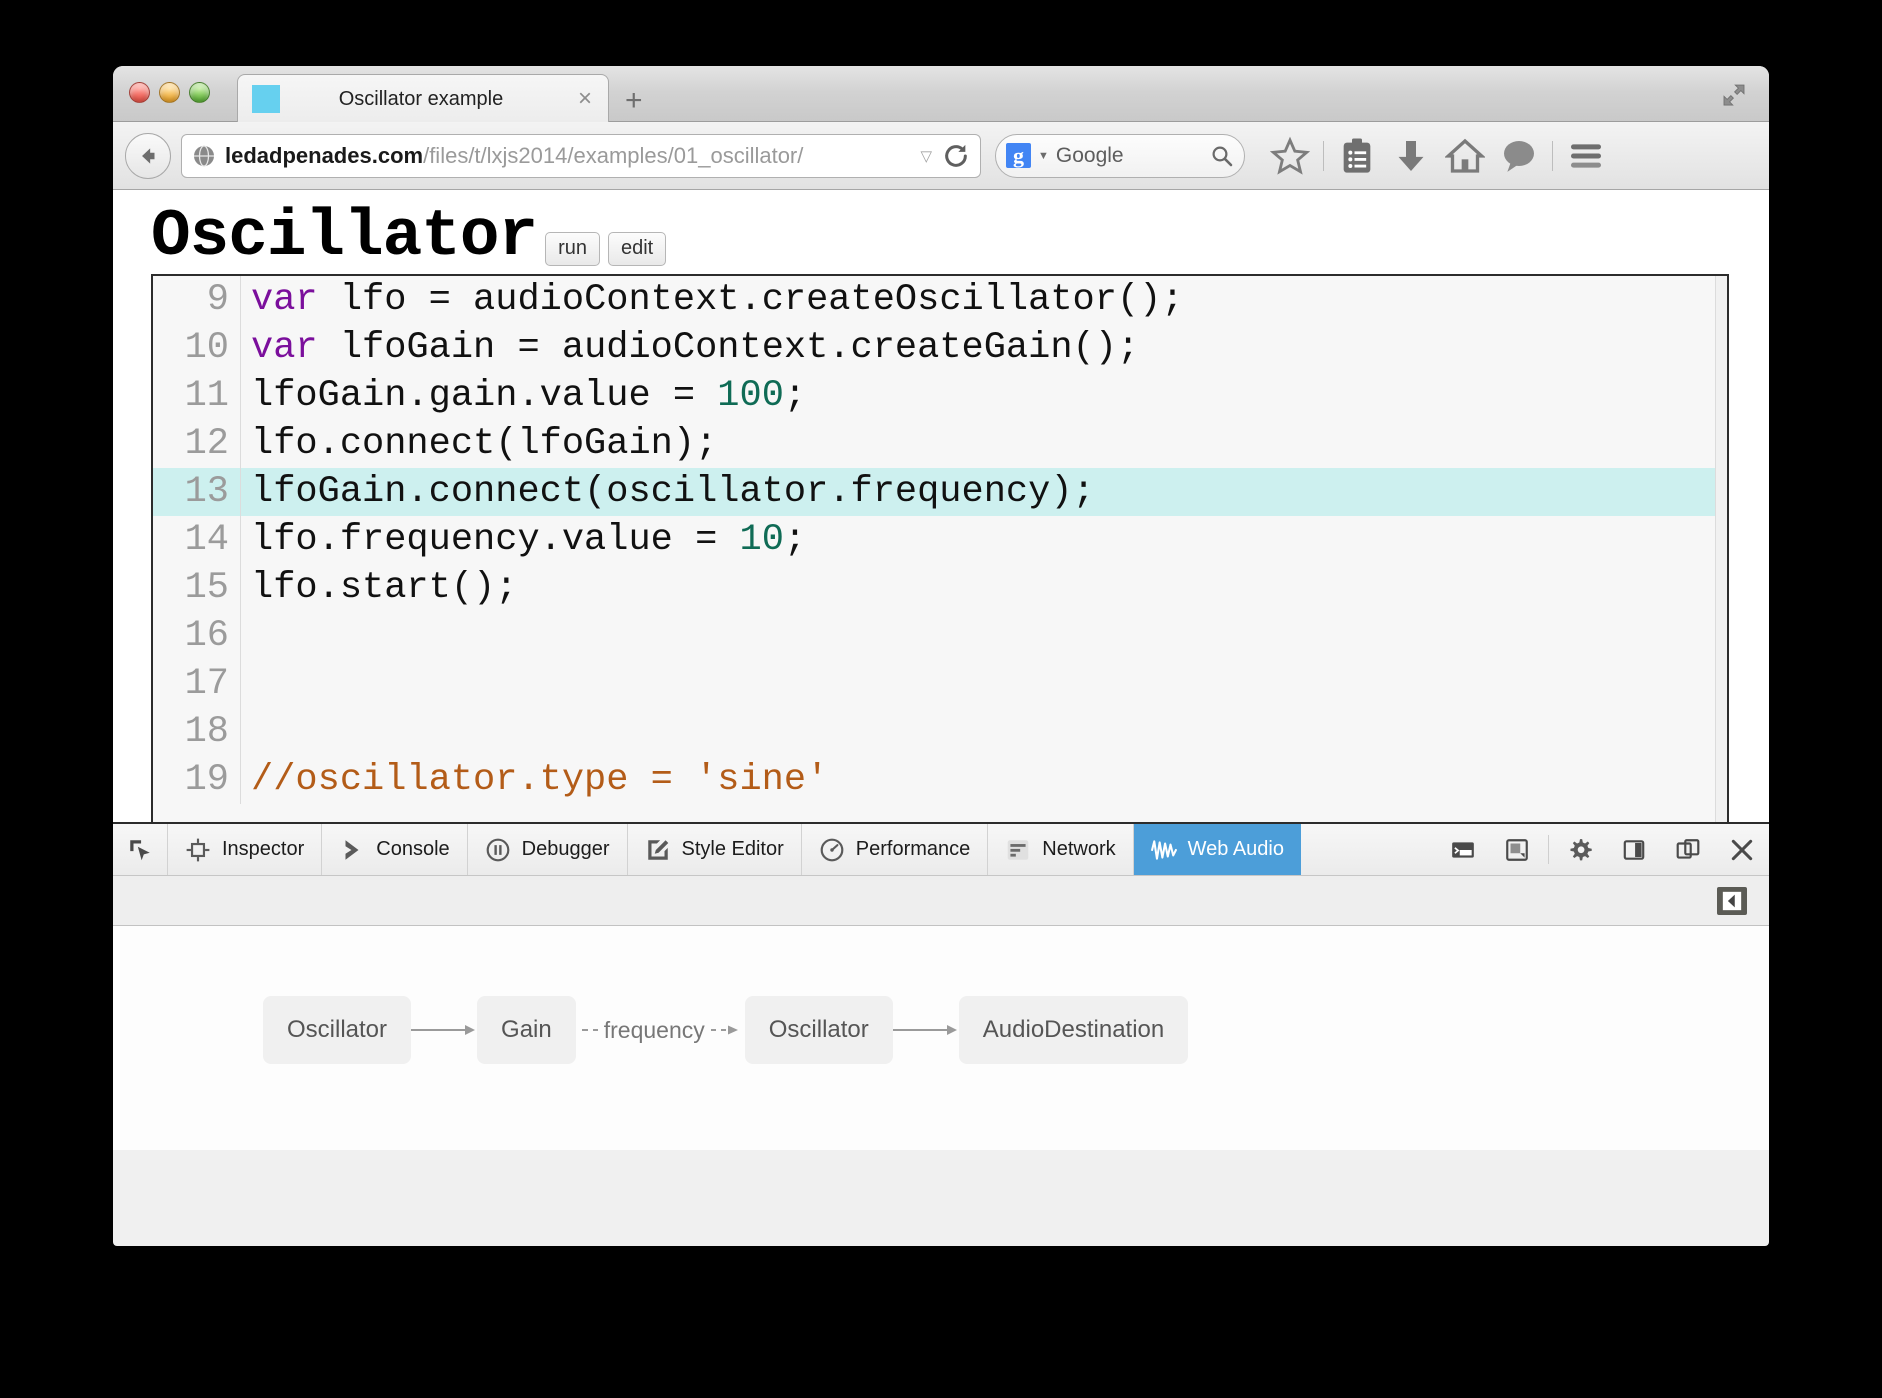 The image size is (1882, 1398). I want to click on run-button: run, so click(572, 249).